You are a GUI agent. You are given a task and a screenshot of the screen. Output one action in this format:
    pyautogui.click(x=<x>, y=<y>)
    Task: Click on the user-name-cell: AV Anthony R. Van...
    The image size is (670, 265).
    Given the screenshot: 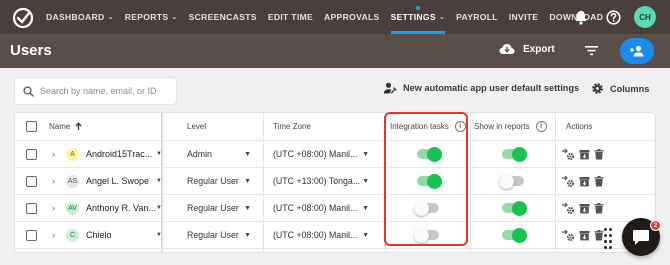 What is the action you would take?
    pyautogui.click(x=113, y=208)
    